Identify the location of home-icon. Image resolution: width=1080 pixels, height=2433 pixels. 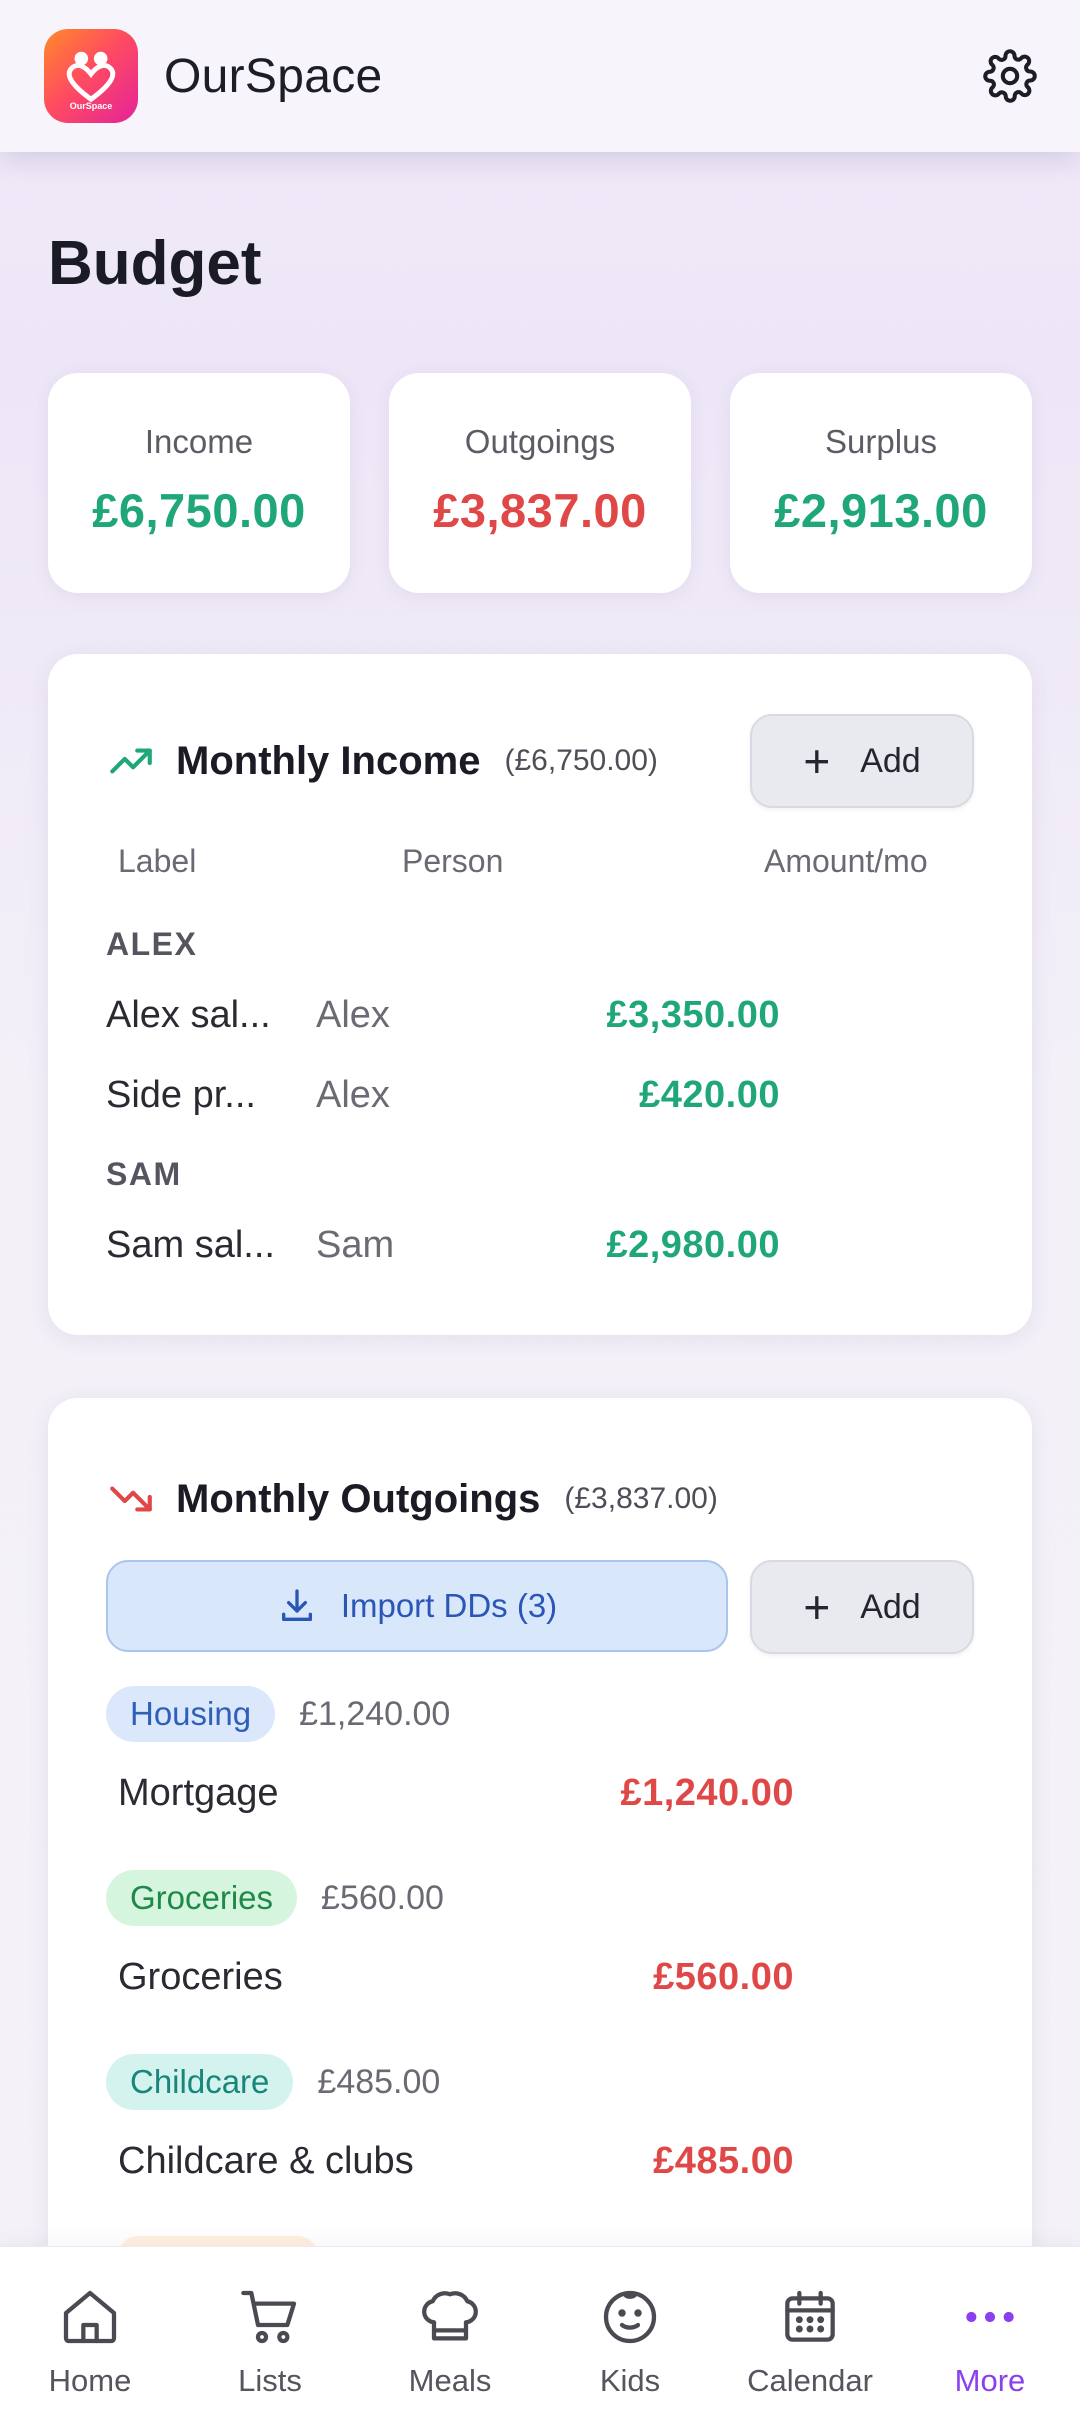
(90, 2317).